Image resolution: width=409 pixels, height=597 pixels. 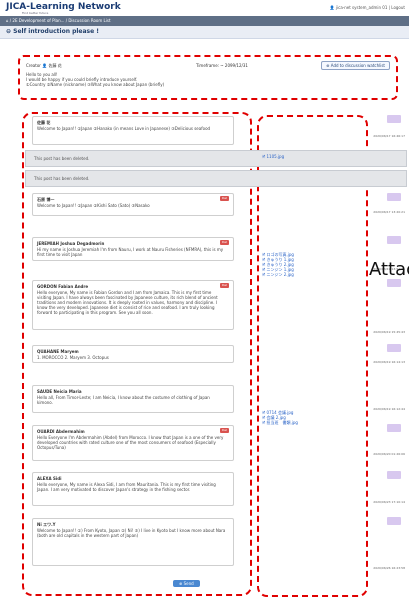 I want to click on attachment-link: 🖹 1105.jpg, so click(x=273, y=156).